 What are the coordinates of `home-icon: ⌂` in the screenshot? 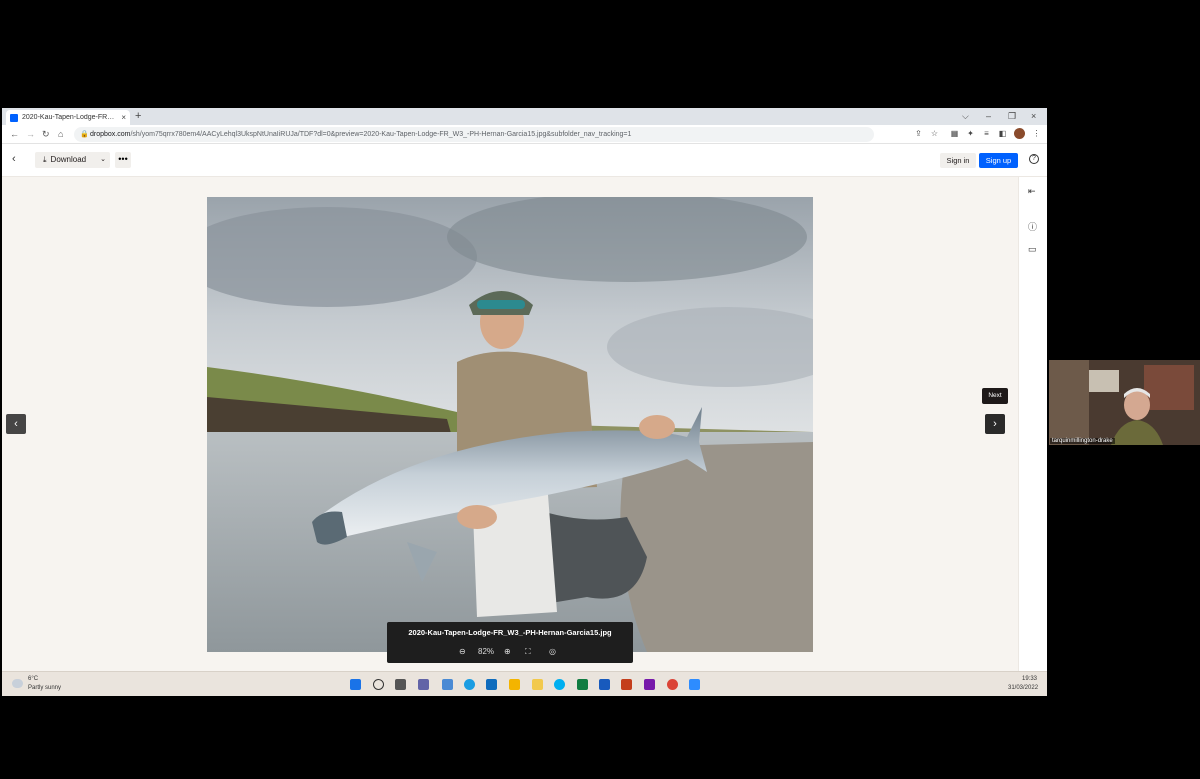 It's located at (60, 134).